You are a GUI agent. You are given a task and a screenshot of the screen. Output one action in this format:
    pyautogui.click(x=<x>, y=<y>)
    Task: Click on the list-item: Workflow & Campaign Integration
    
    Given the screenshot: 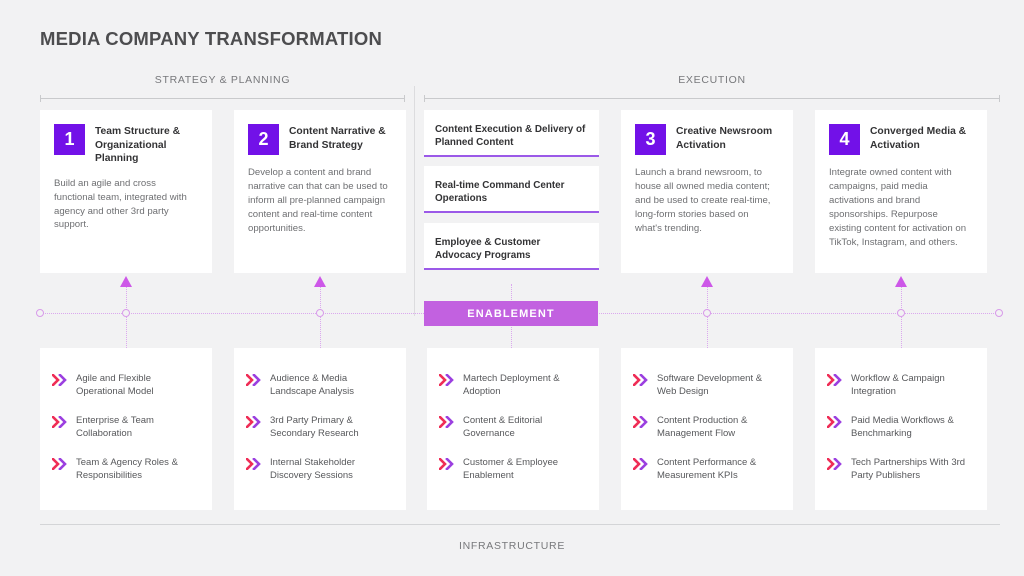 What is the action you would take?
    pyautogui.click(x=900, y=385)
    